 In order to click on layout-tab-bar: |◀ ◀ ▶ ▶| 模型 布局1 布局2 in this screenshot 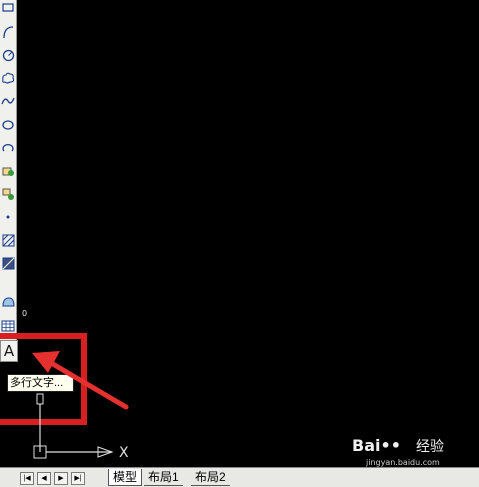, I will do `click(239, 477)`.